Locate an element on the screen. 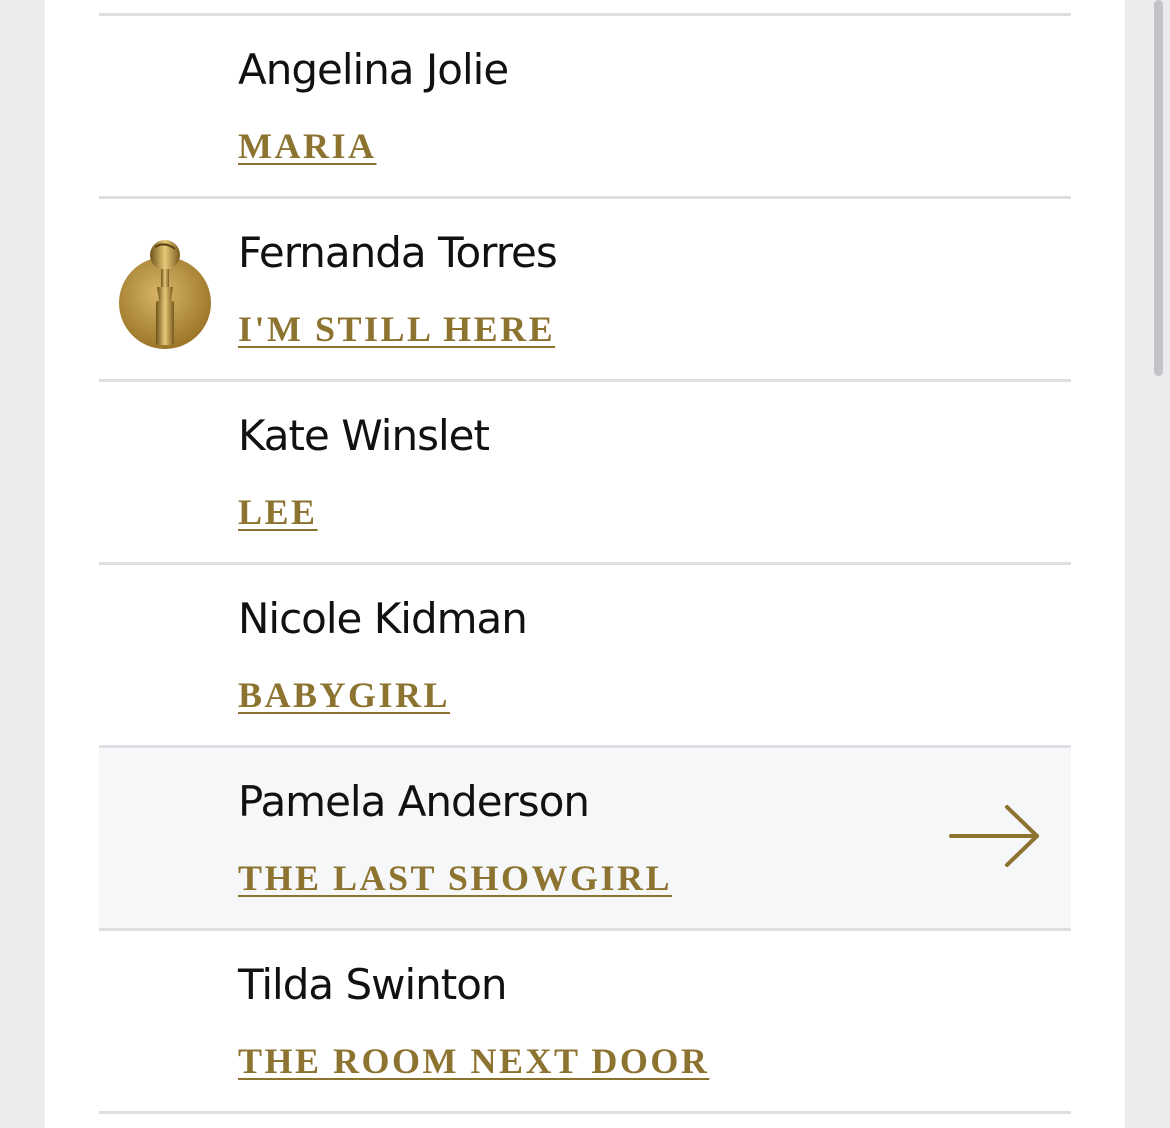 This screenshot has height=1128, width=1170. divider is located at coordinates (585, 1112).